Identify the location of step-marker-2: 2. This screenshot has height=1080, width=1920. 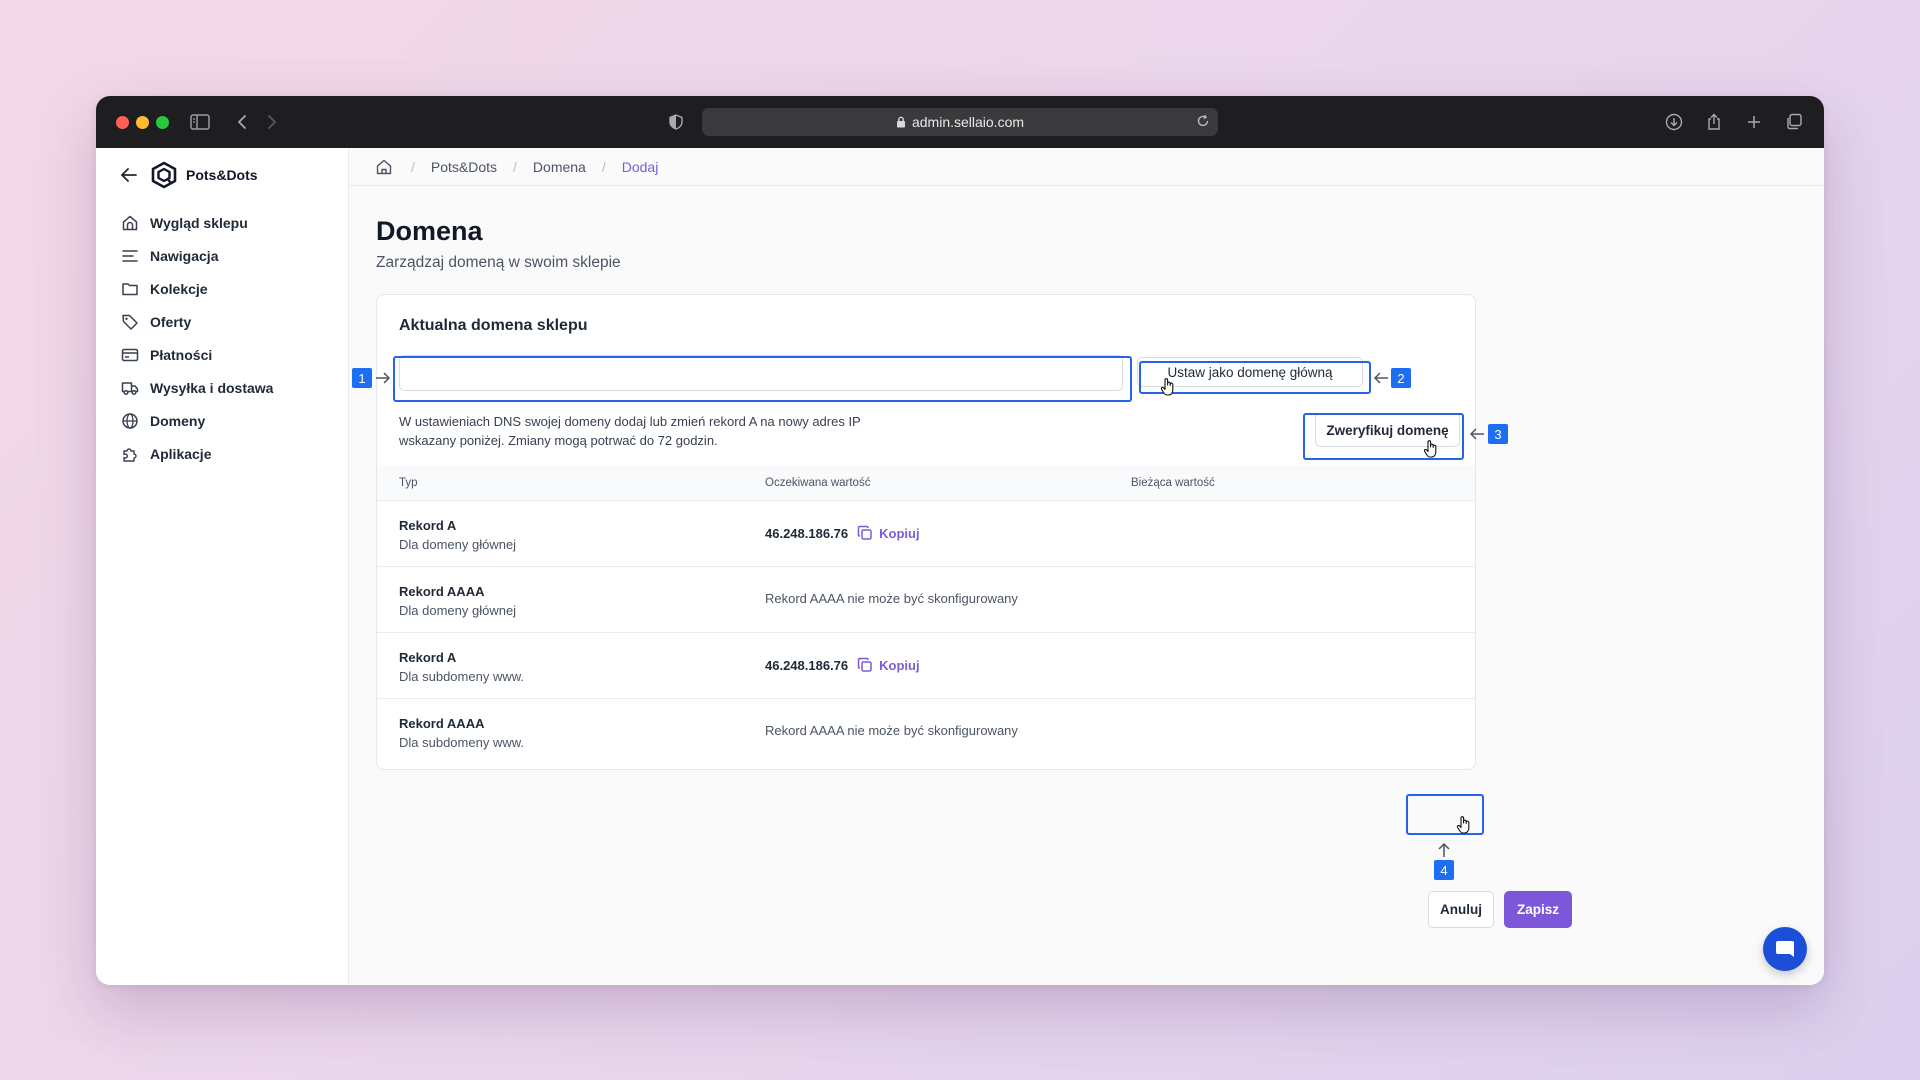
(1401, 378).